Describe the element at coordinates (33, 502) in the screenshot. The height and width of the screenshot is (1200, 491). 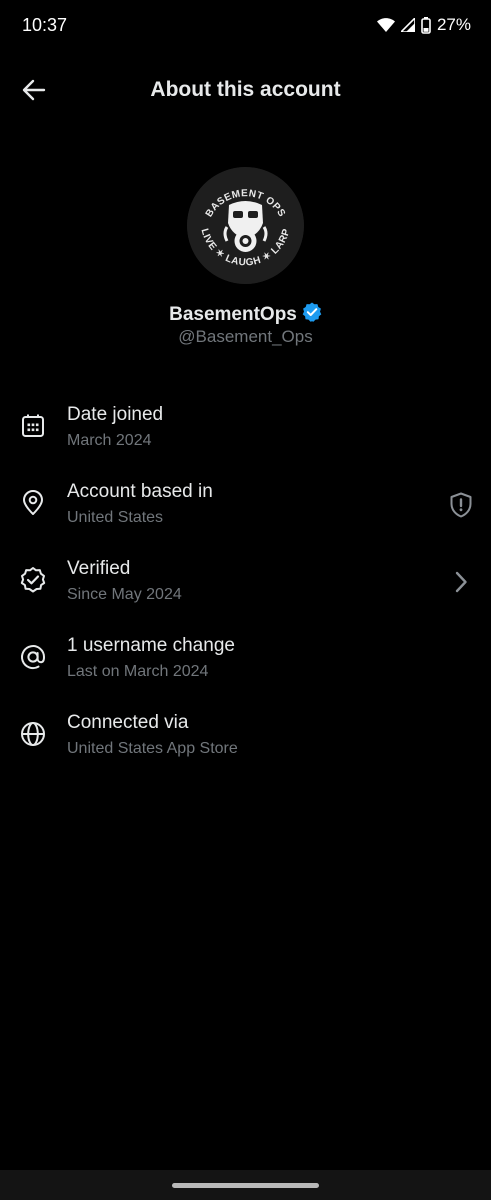
I see `location-pin-icon` at that location.